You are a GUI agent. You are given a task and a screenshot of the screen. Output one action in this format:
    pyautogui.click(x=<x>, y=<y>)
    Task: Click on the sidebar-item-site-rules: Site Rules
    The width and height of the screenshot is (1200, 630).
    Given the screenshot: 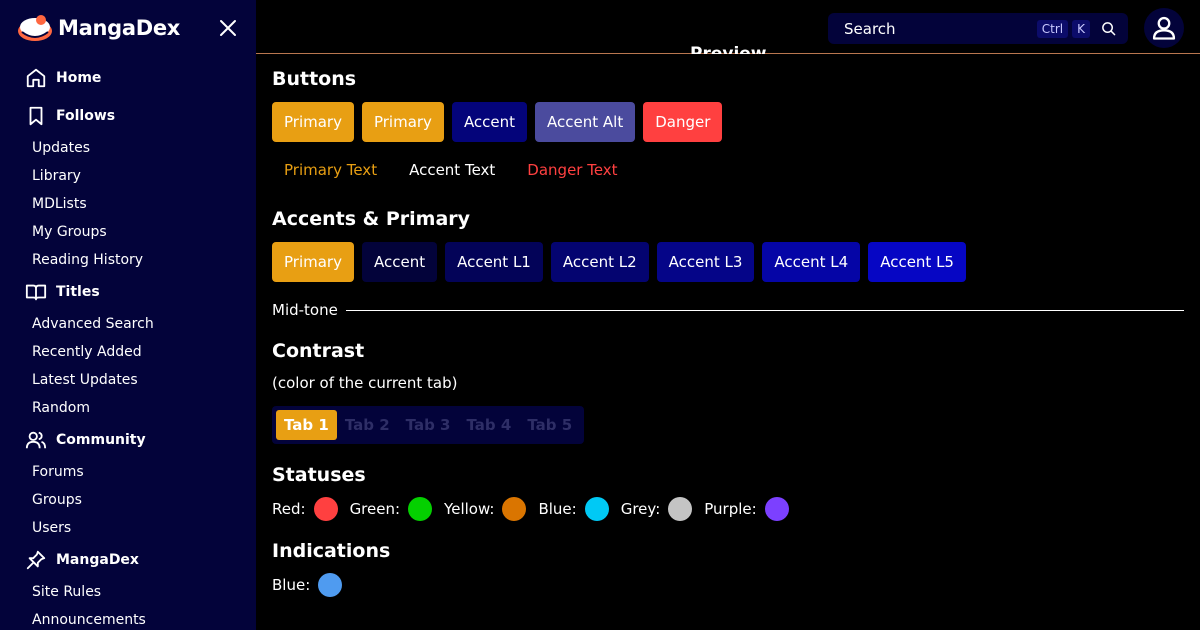 What is the action you would take?
    pyautogui.click(x=128, y=592)
    